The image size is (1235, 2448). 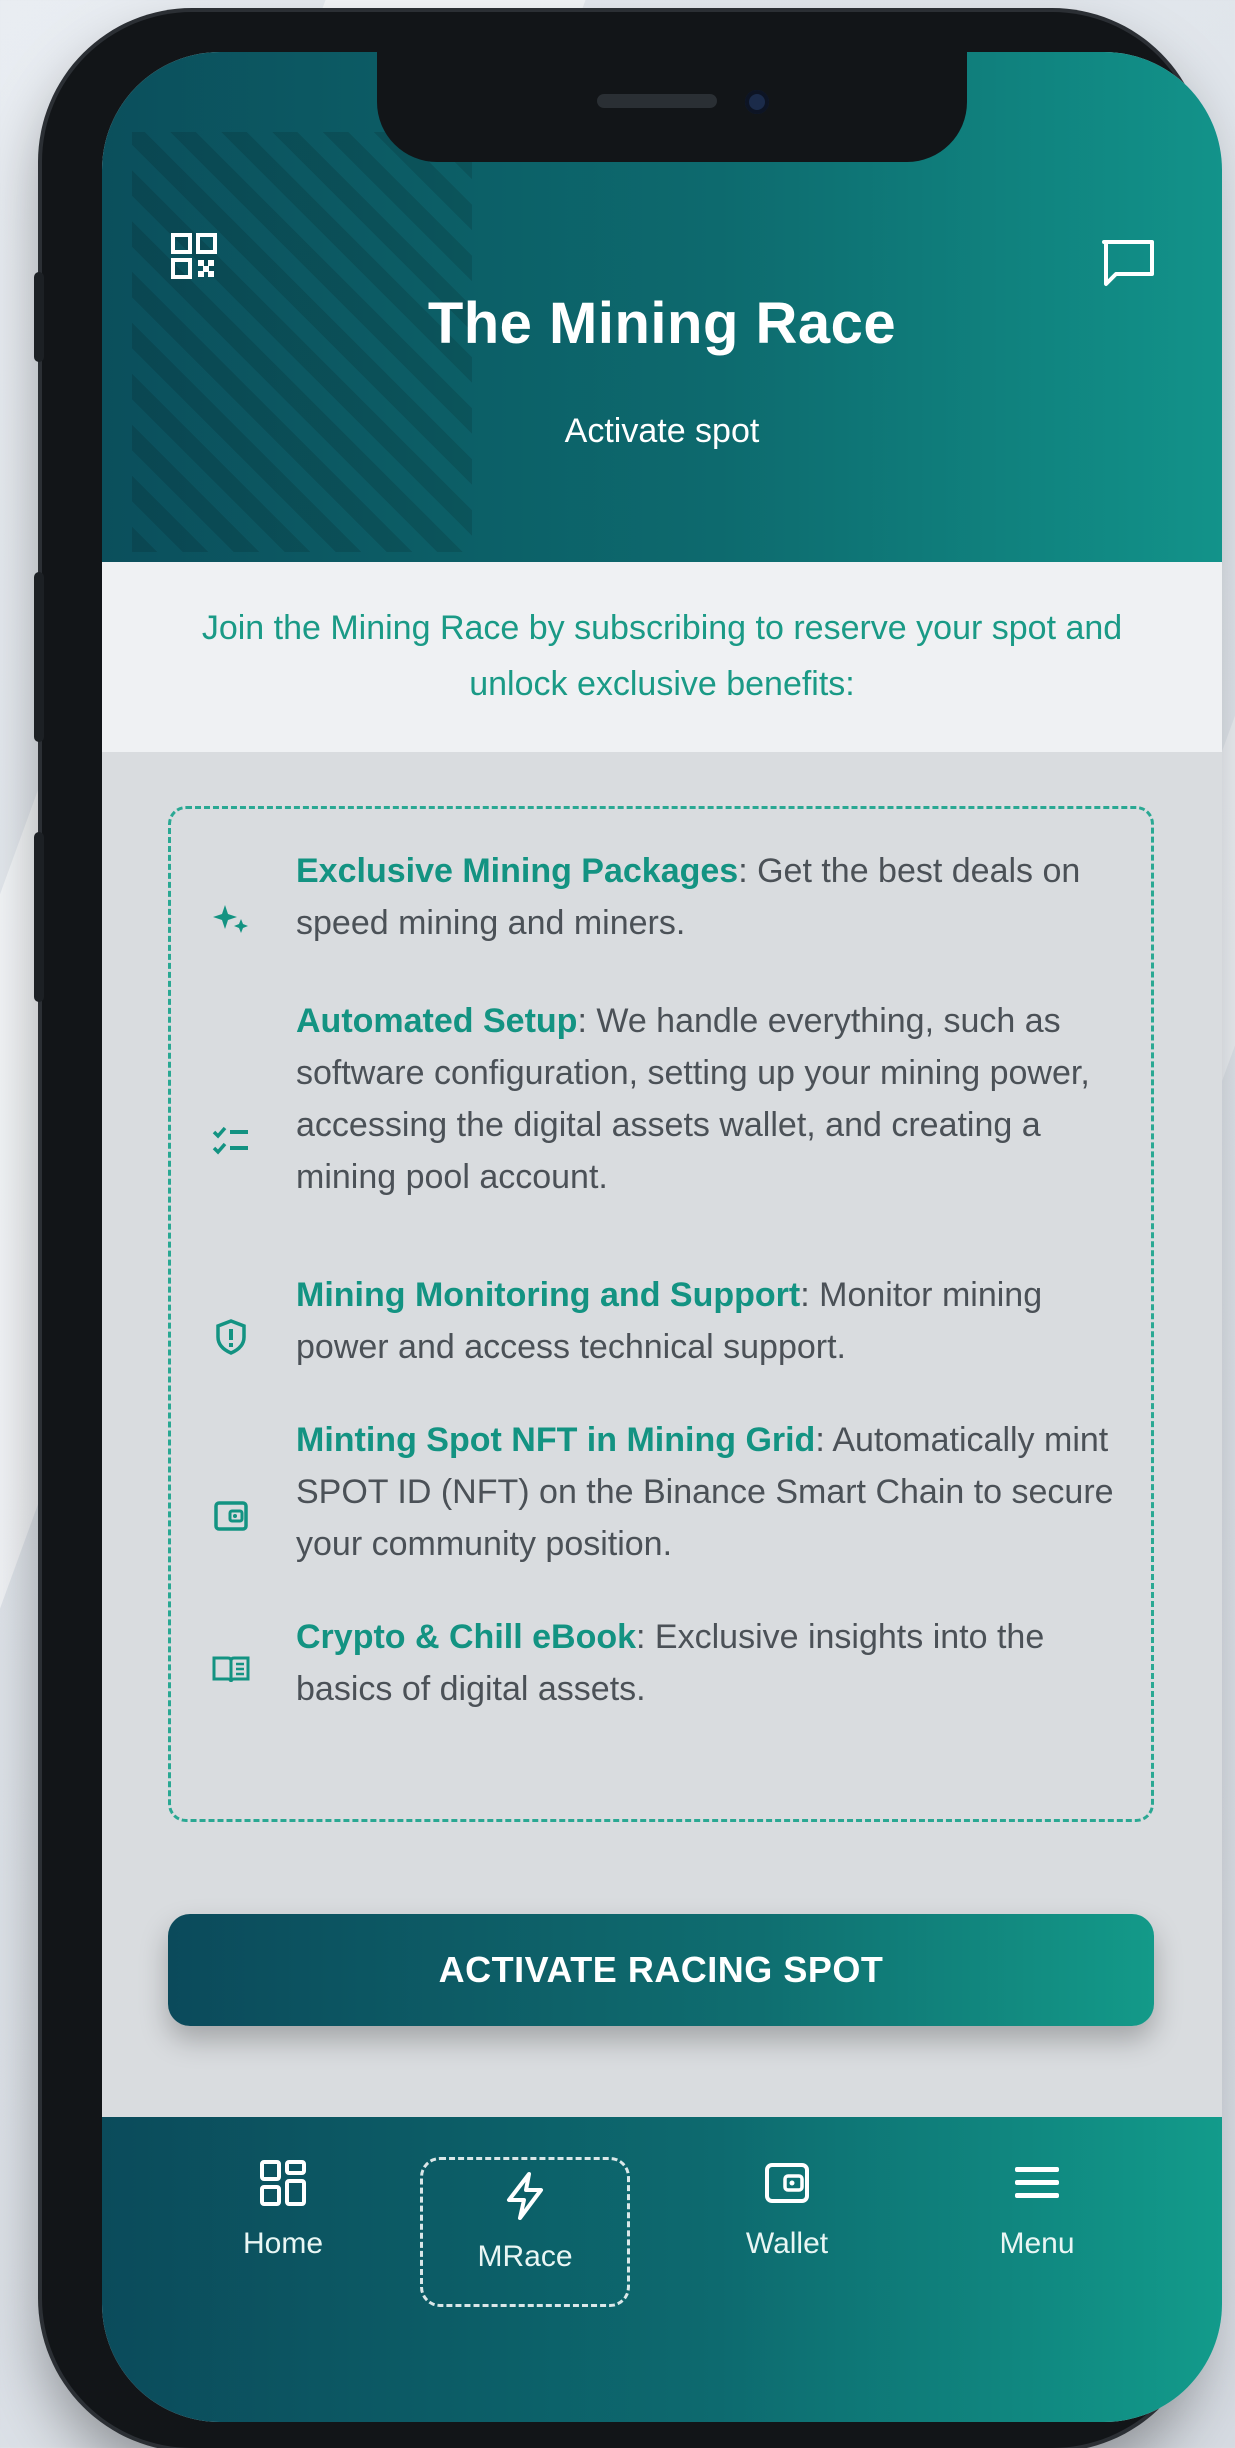 What do you see at coordinates (39, 317) in the screenshot?
I see `mute-switch` at bounding box center [39, 317].